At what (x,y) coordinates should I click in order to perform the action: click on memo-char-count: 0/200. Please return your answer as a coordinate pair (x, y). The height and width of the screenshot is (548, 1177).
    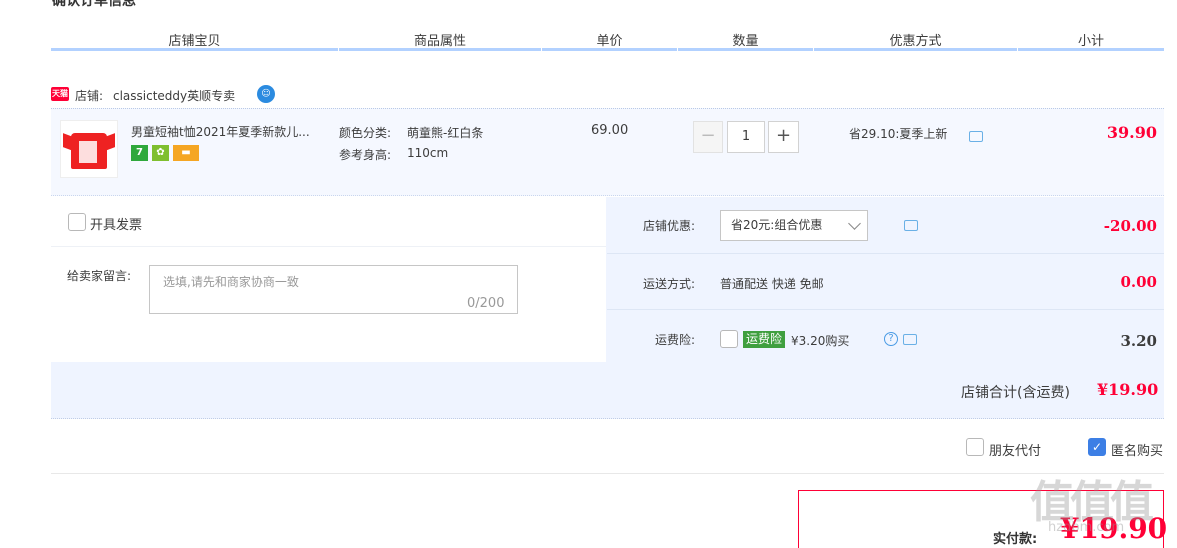
    Looking at the image, I should click on (486, 303).